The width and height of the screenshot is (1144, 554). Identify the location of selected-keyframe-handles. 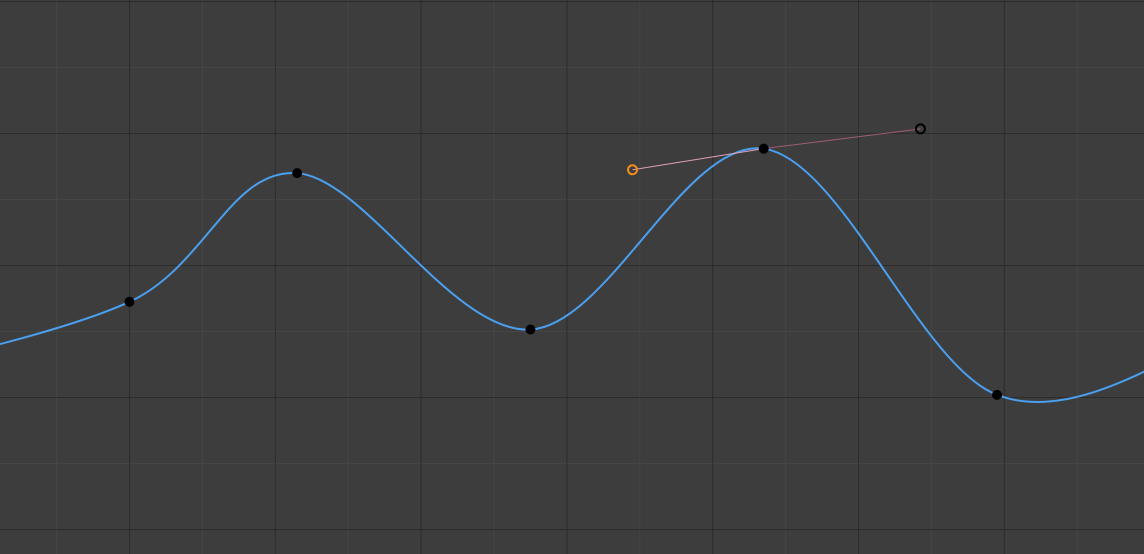
(776, 149).